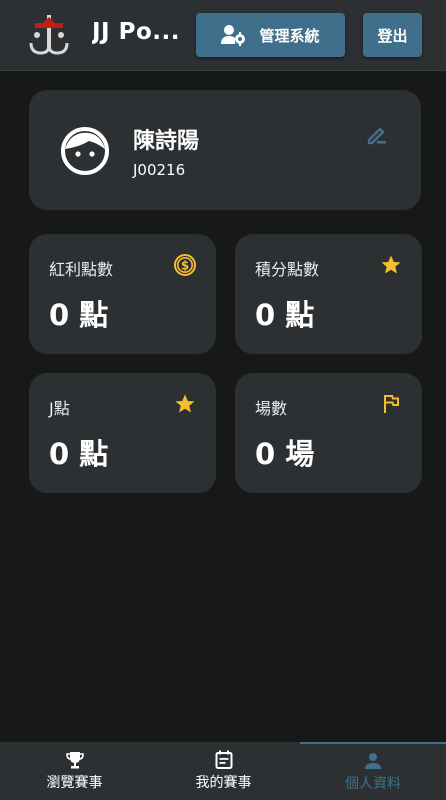 The width and height of the screenshot is (446, 800). I want to click on stat-label: 紅利點數, so click(81, 269).